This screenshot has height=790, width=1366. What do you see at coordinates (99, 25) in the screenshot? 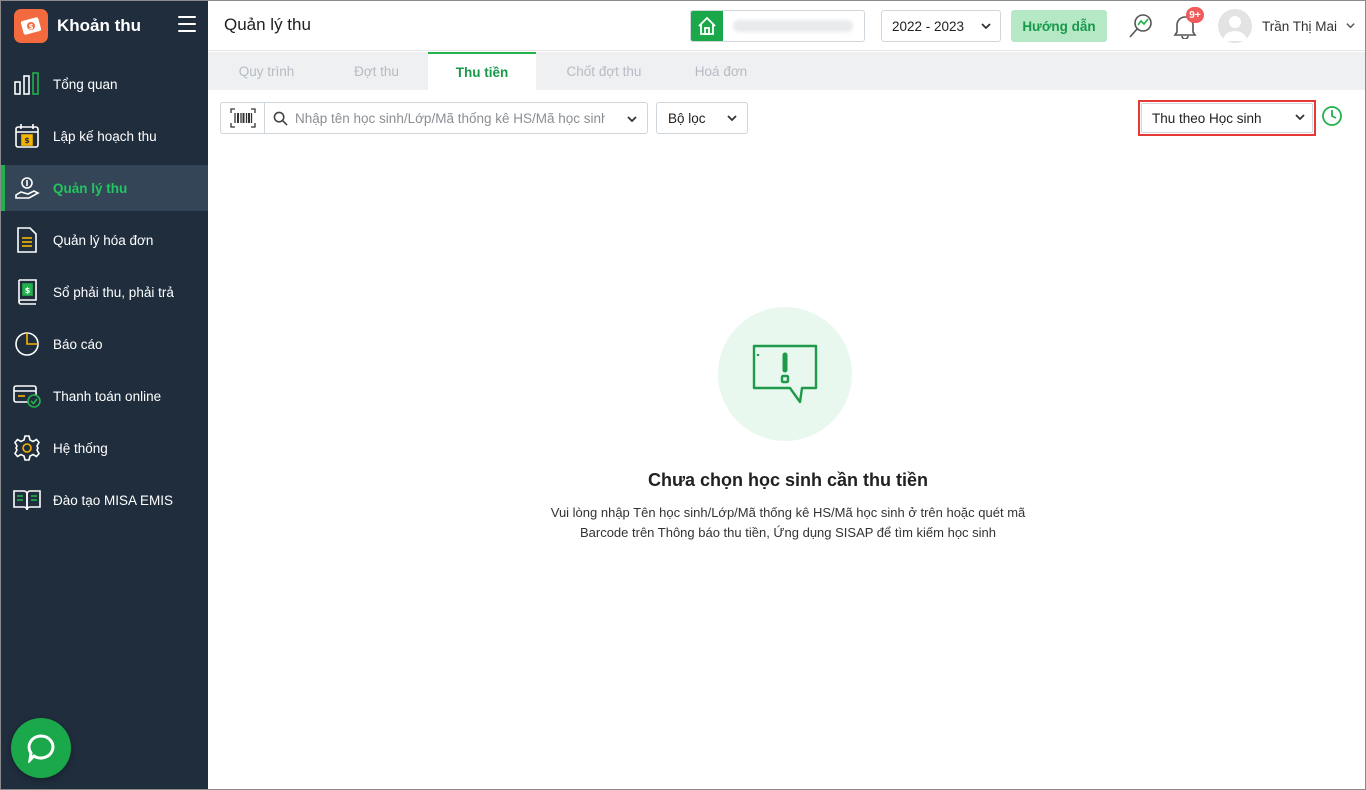
I see `app-title: Khoản thu` at bounding box center [99, 25].